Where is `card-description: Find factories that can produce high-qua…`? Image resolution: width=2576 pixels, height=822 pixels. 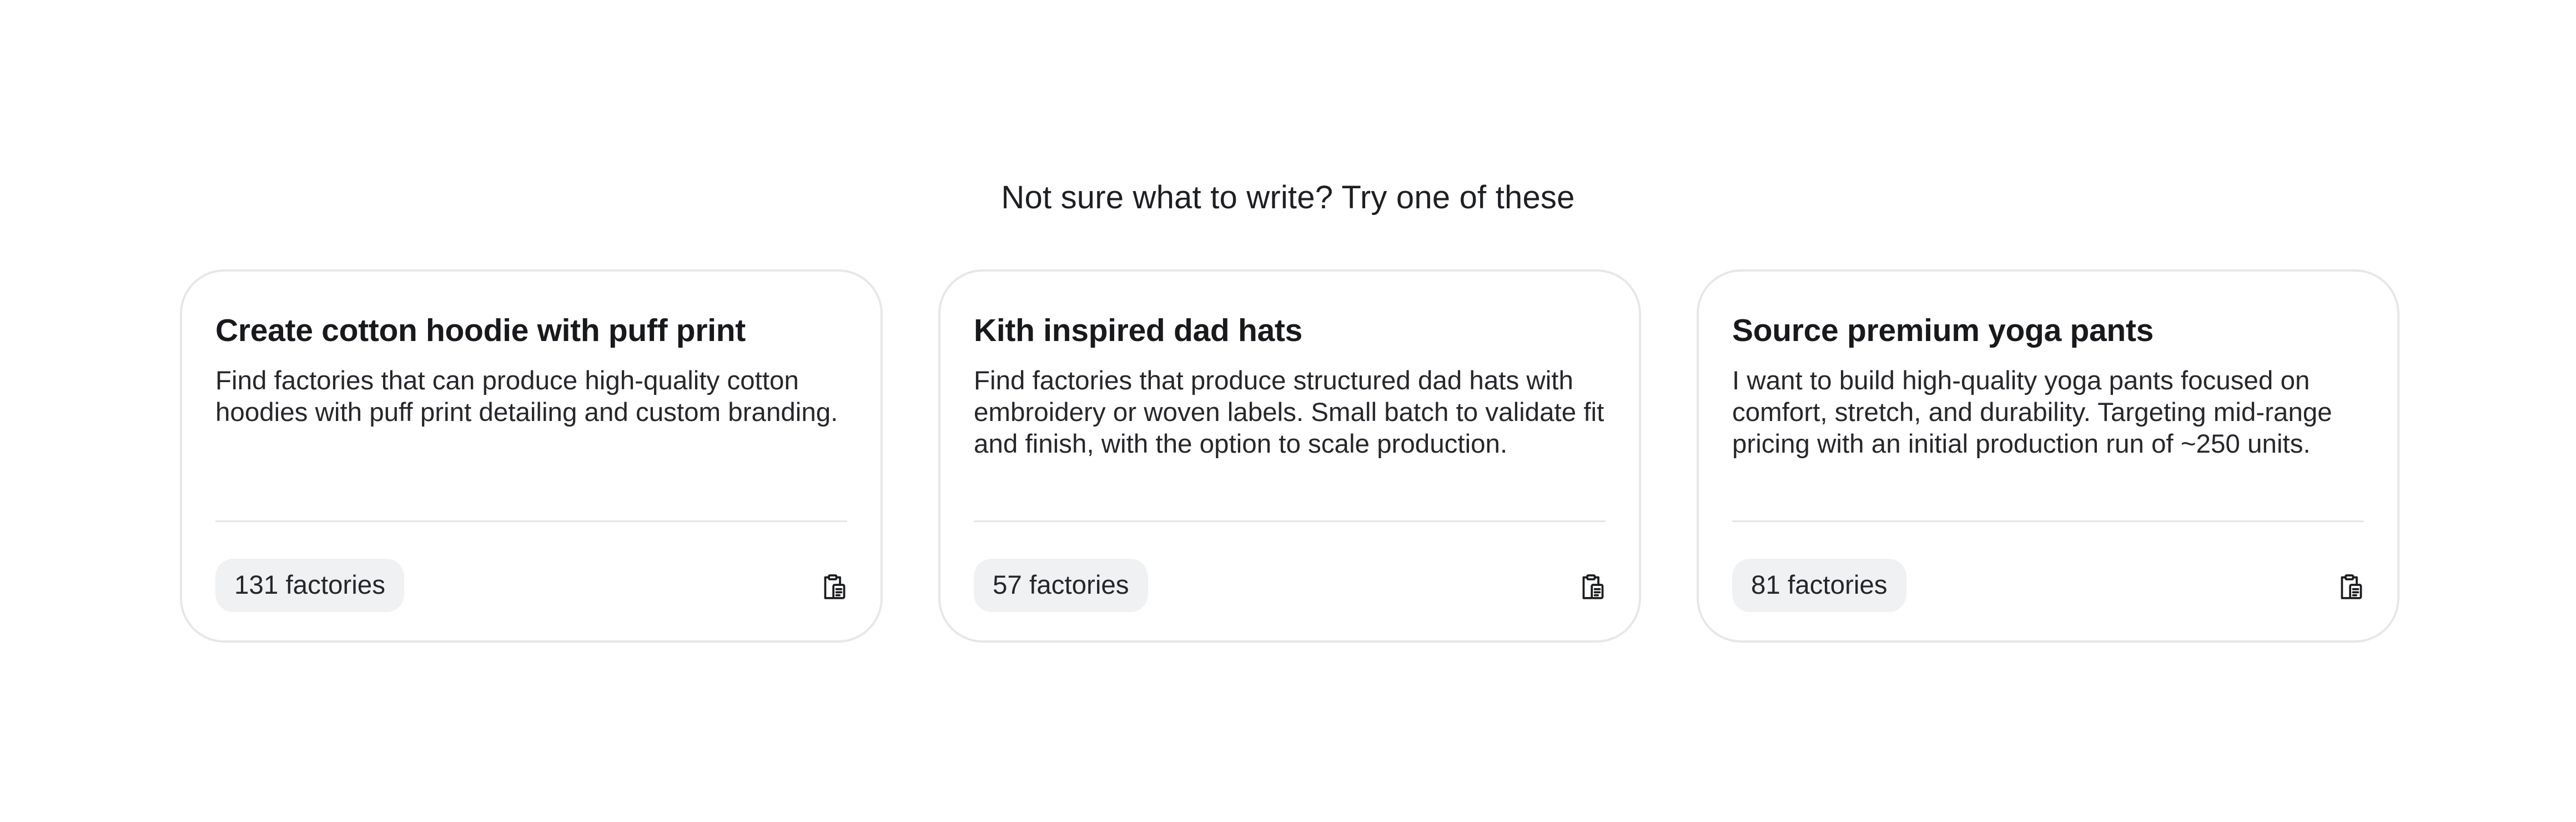 card-description: Find factories that can produce high-qua… is located at coordinates (526, 396).